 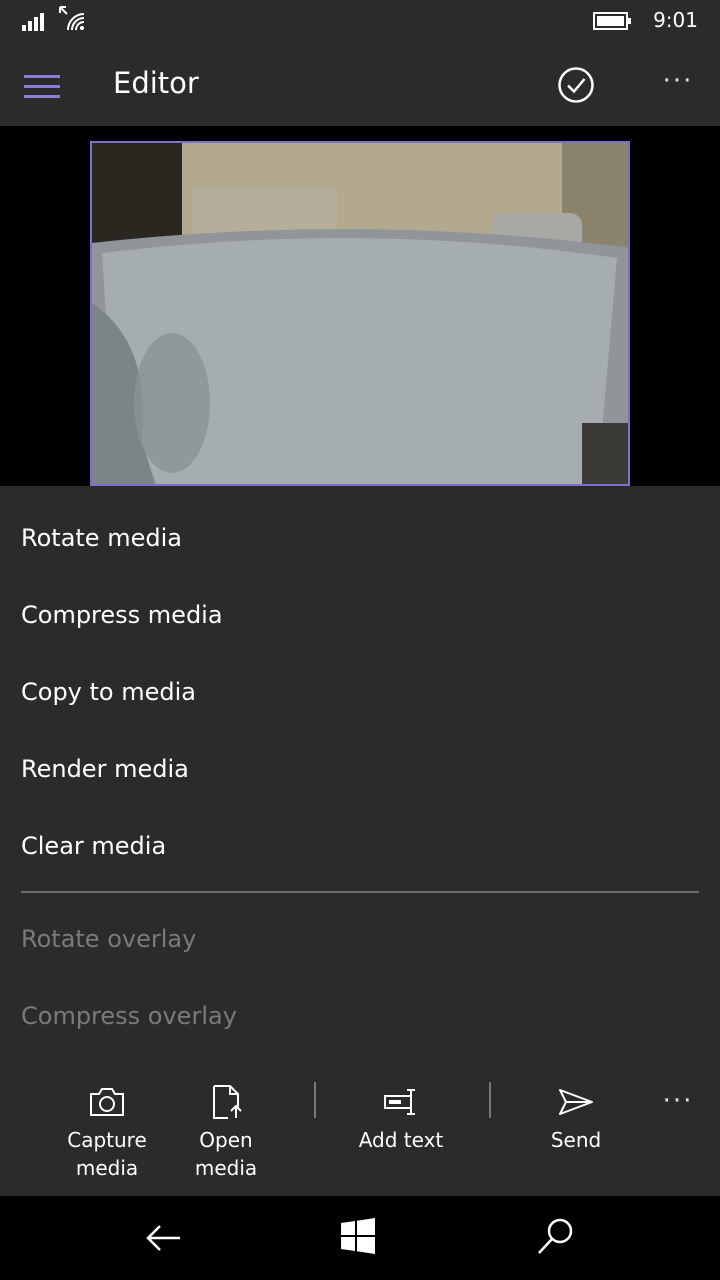 I want to click on add-text-label: Add text, so click(x=401, y=1140).